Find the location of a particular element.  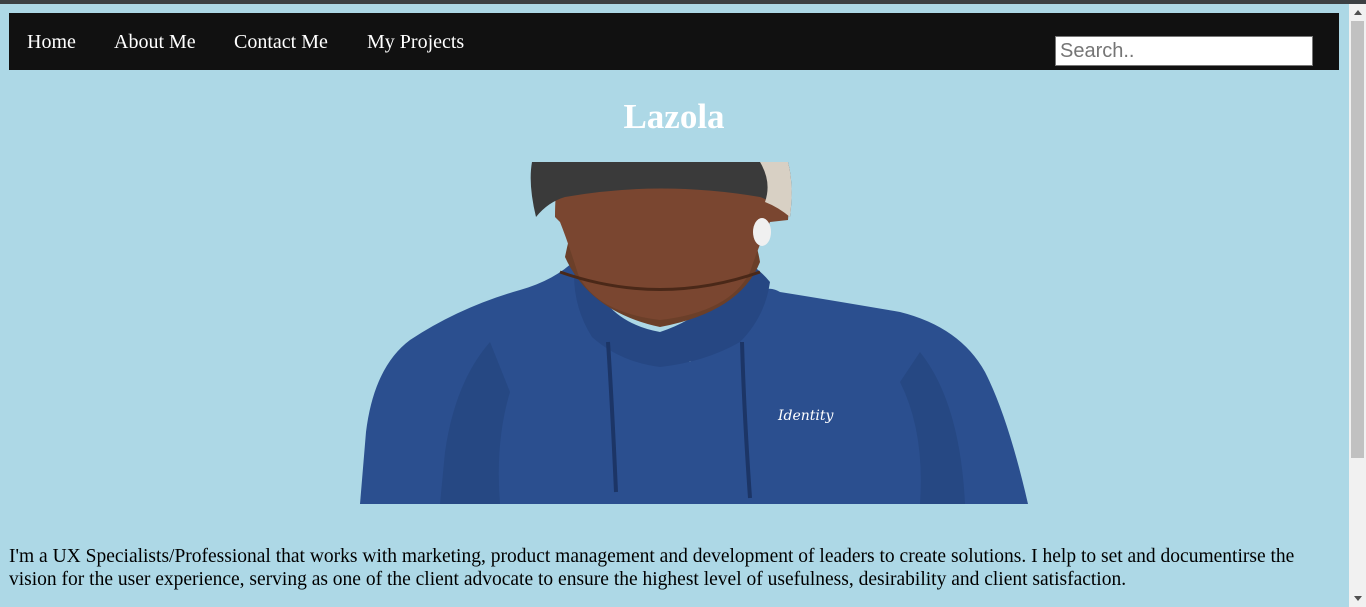

scrollbar-thumb is located at coordinates (1357, 239).